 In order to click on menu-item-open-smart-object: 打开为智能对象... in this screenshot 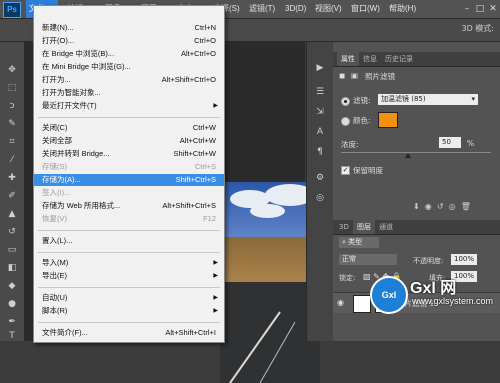, I will do `click(129, 93)`.